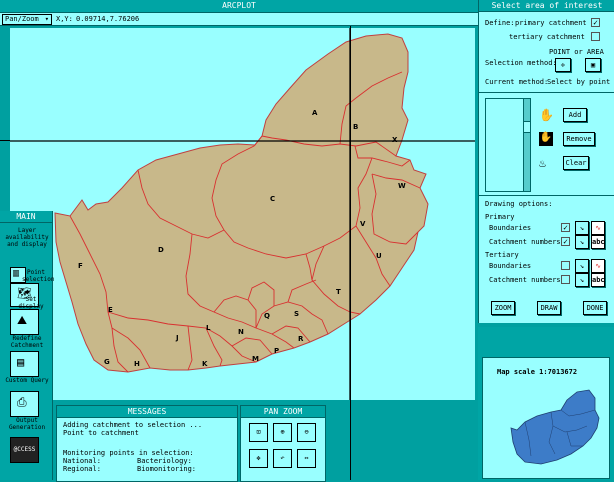 Image resolution: width=614 pixels, height=482 pixels. What do you see at coordinates (137, 364) in the screenshot?
I see `region-label-h: H` at bounding box center [137, 364].